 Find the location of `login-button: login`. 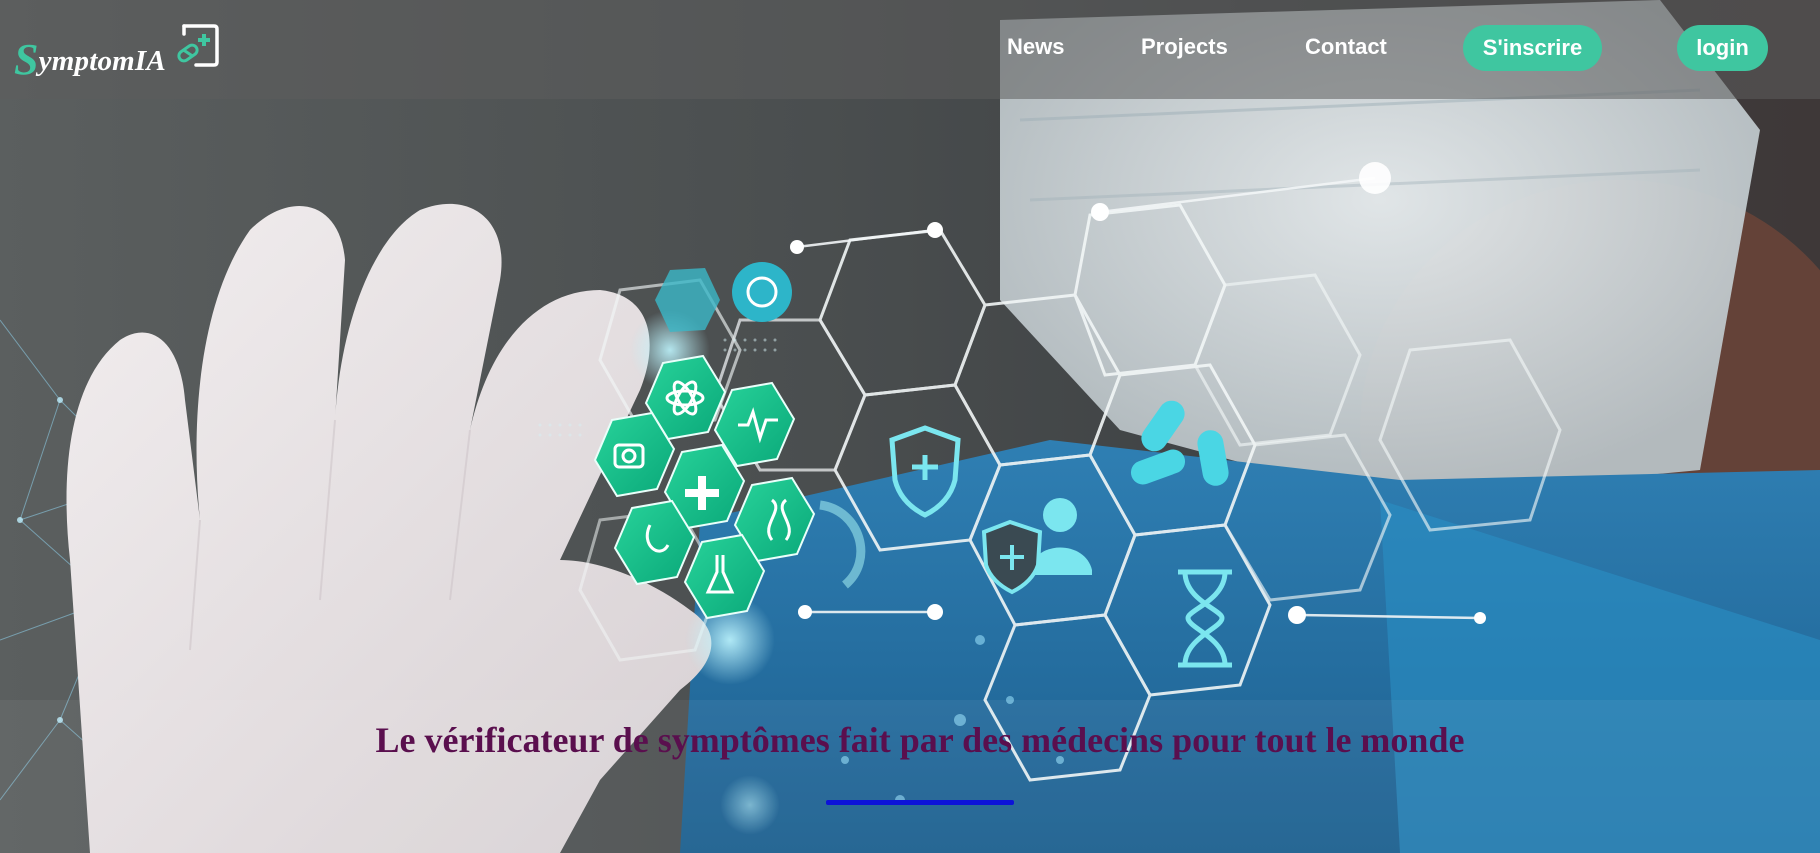

login-button: login is located at coordinates (1722, 48).